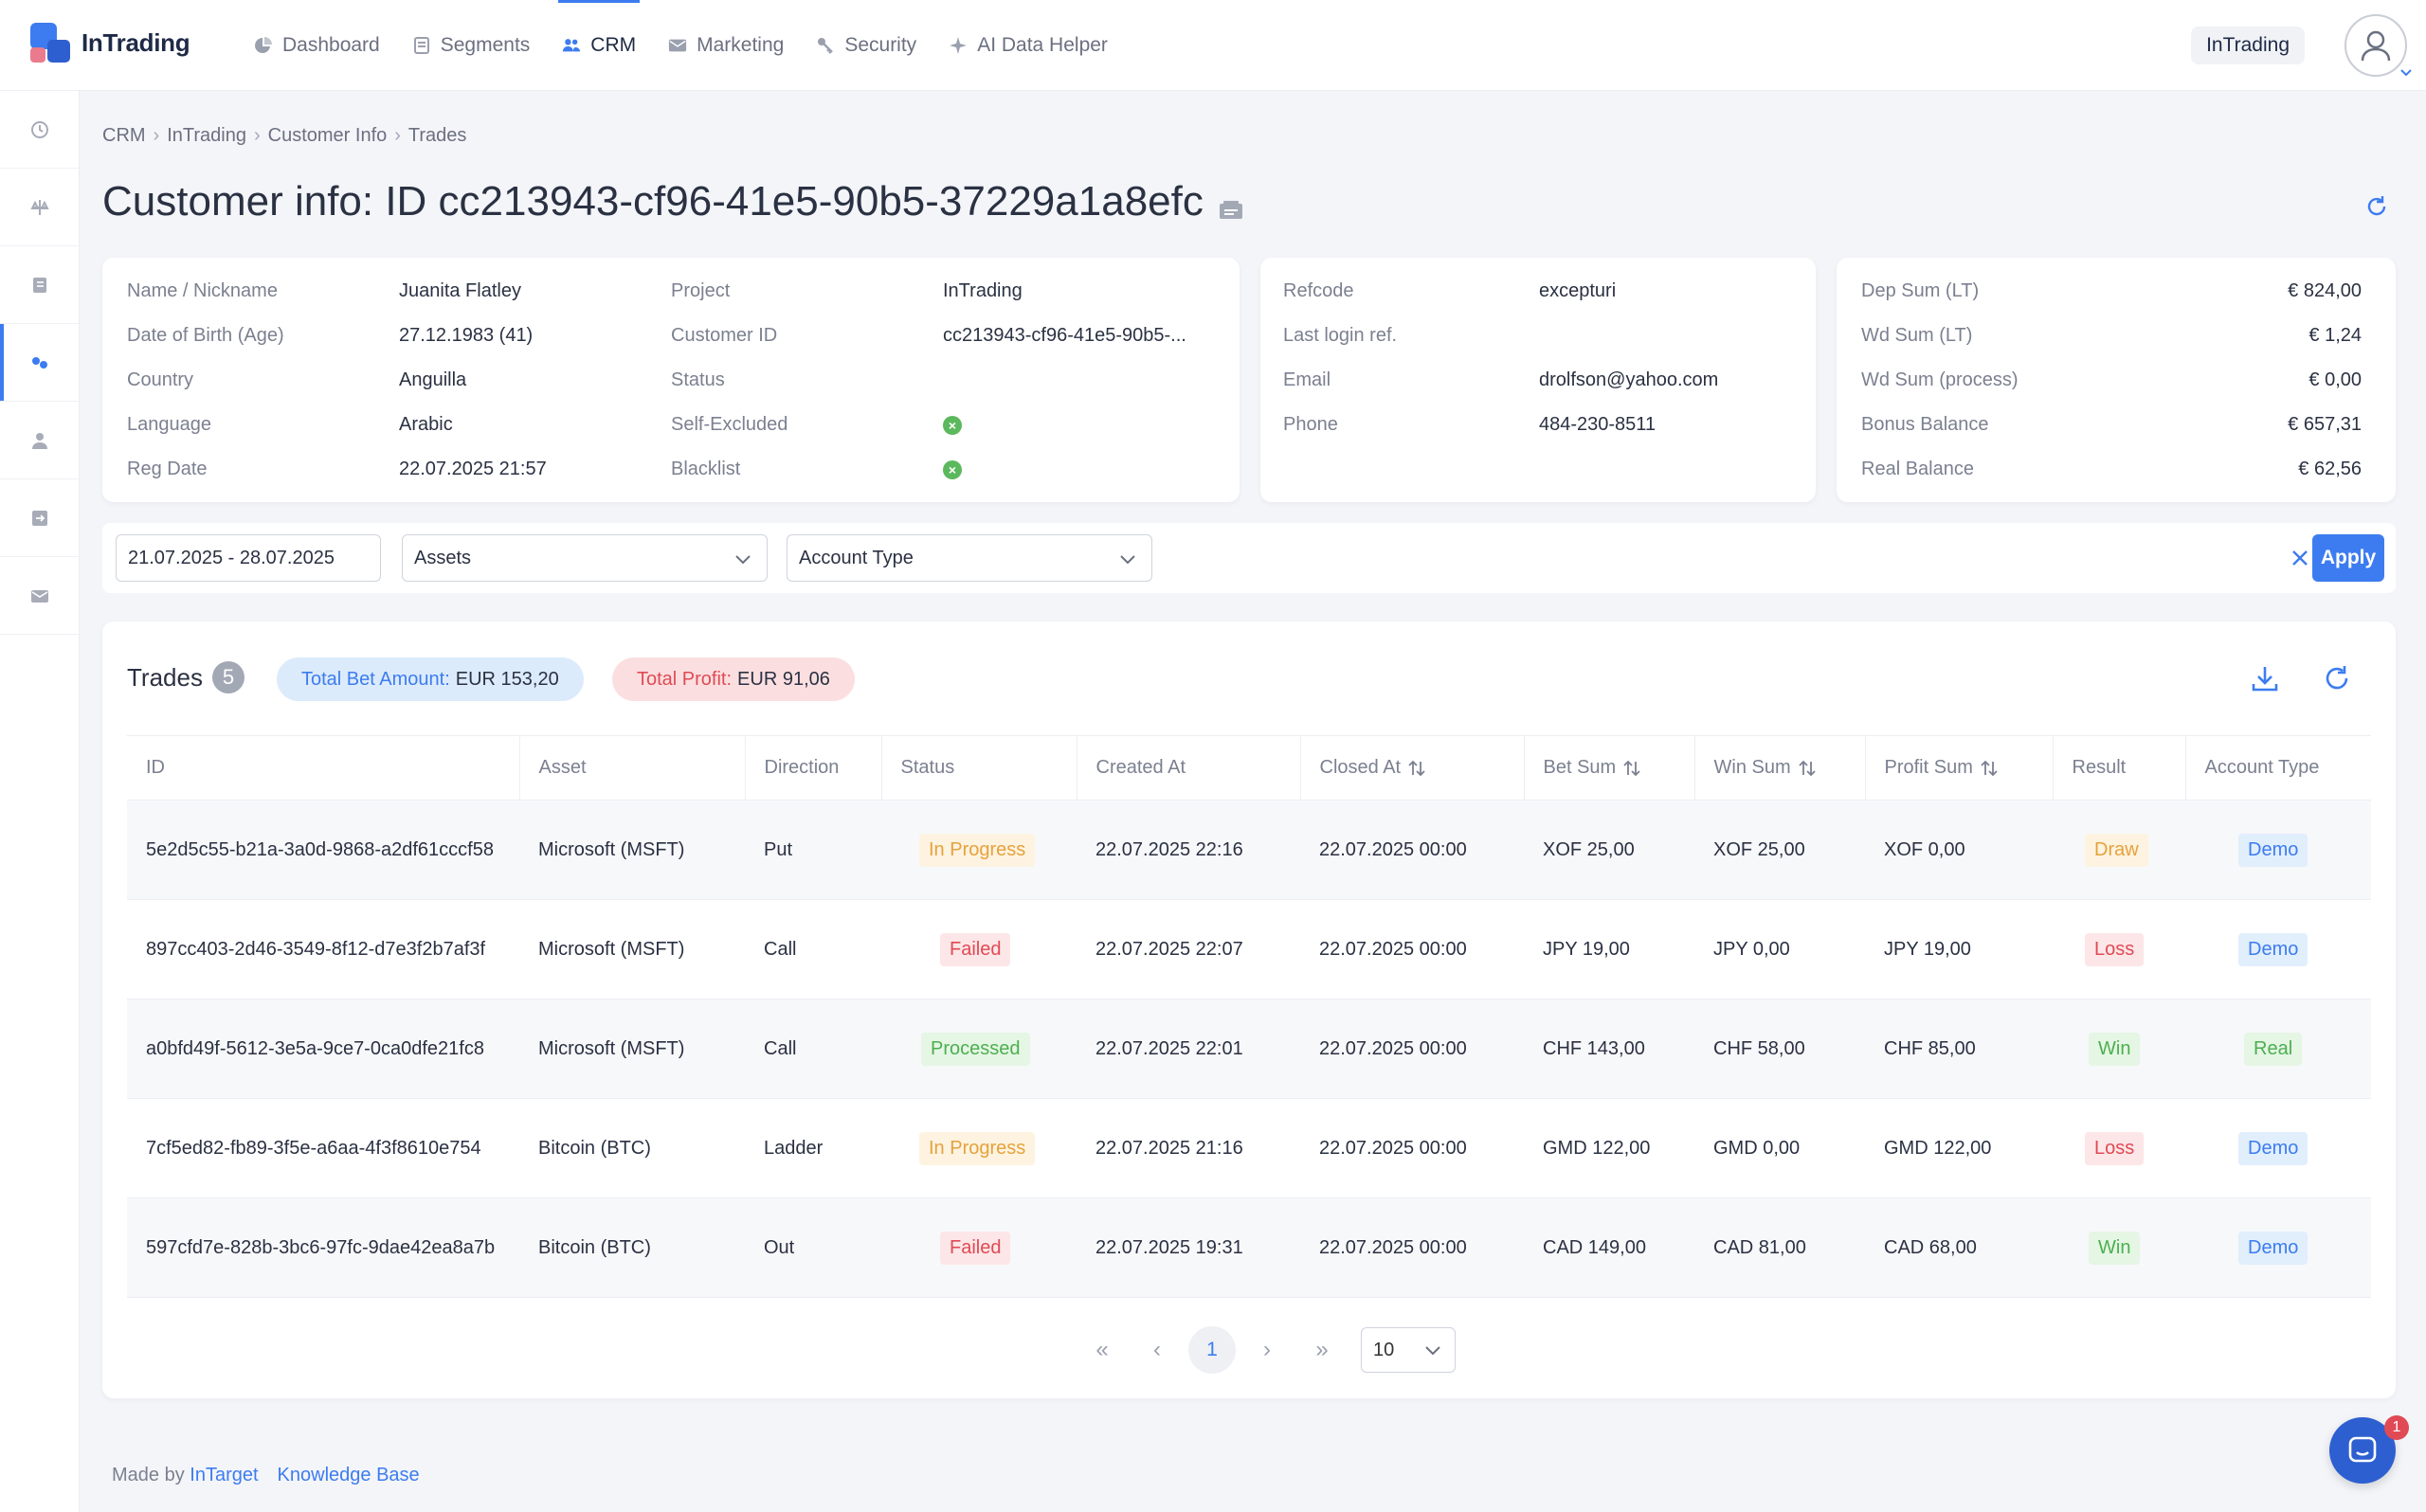 The height and width of the screenshot is (1512, 2426). I want to click on pie-chart-icon, so click(263, 45).